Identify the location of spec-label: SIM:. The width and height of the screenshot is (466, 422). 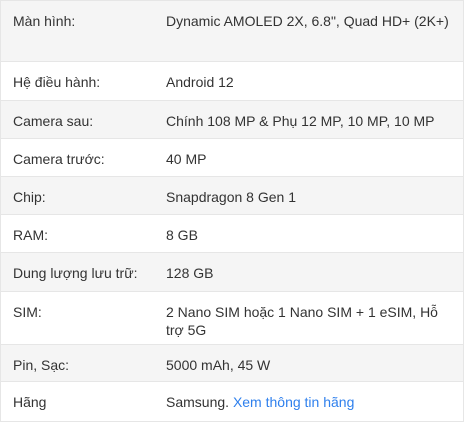
(27, 312).